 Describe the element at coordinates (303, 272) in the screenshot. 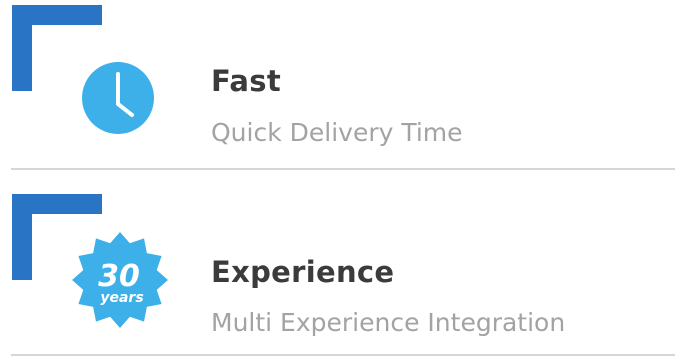

I see `feature-title: Experience` at that location.